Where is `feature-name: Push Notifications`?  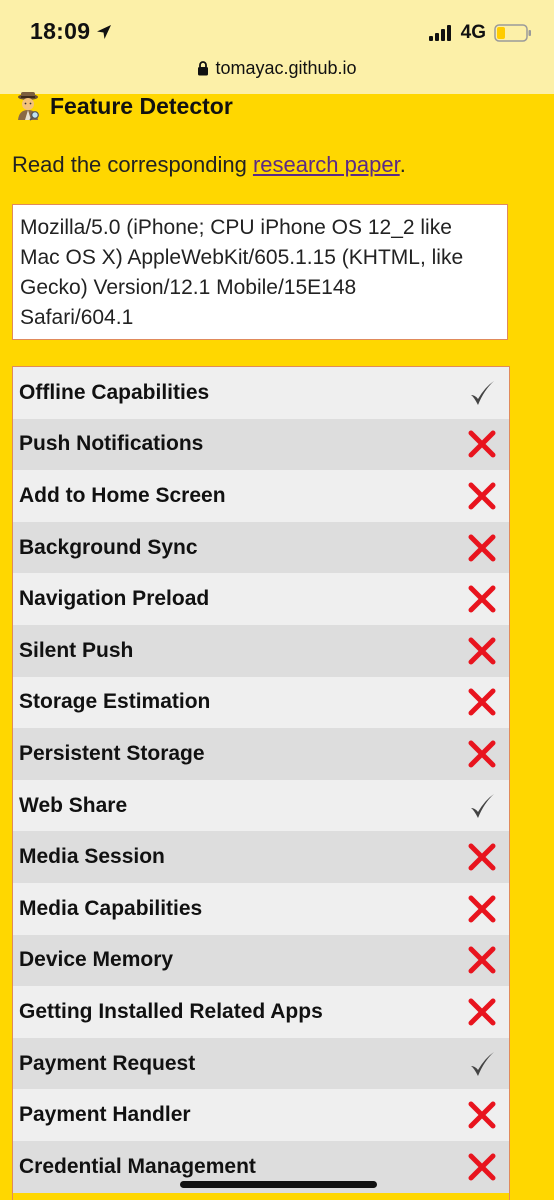
feature-name: Push Notifications is located at coordinates (111, 444).